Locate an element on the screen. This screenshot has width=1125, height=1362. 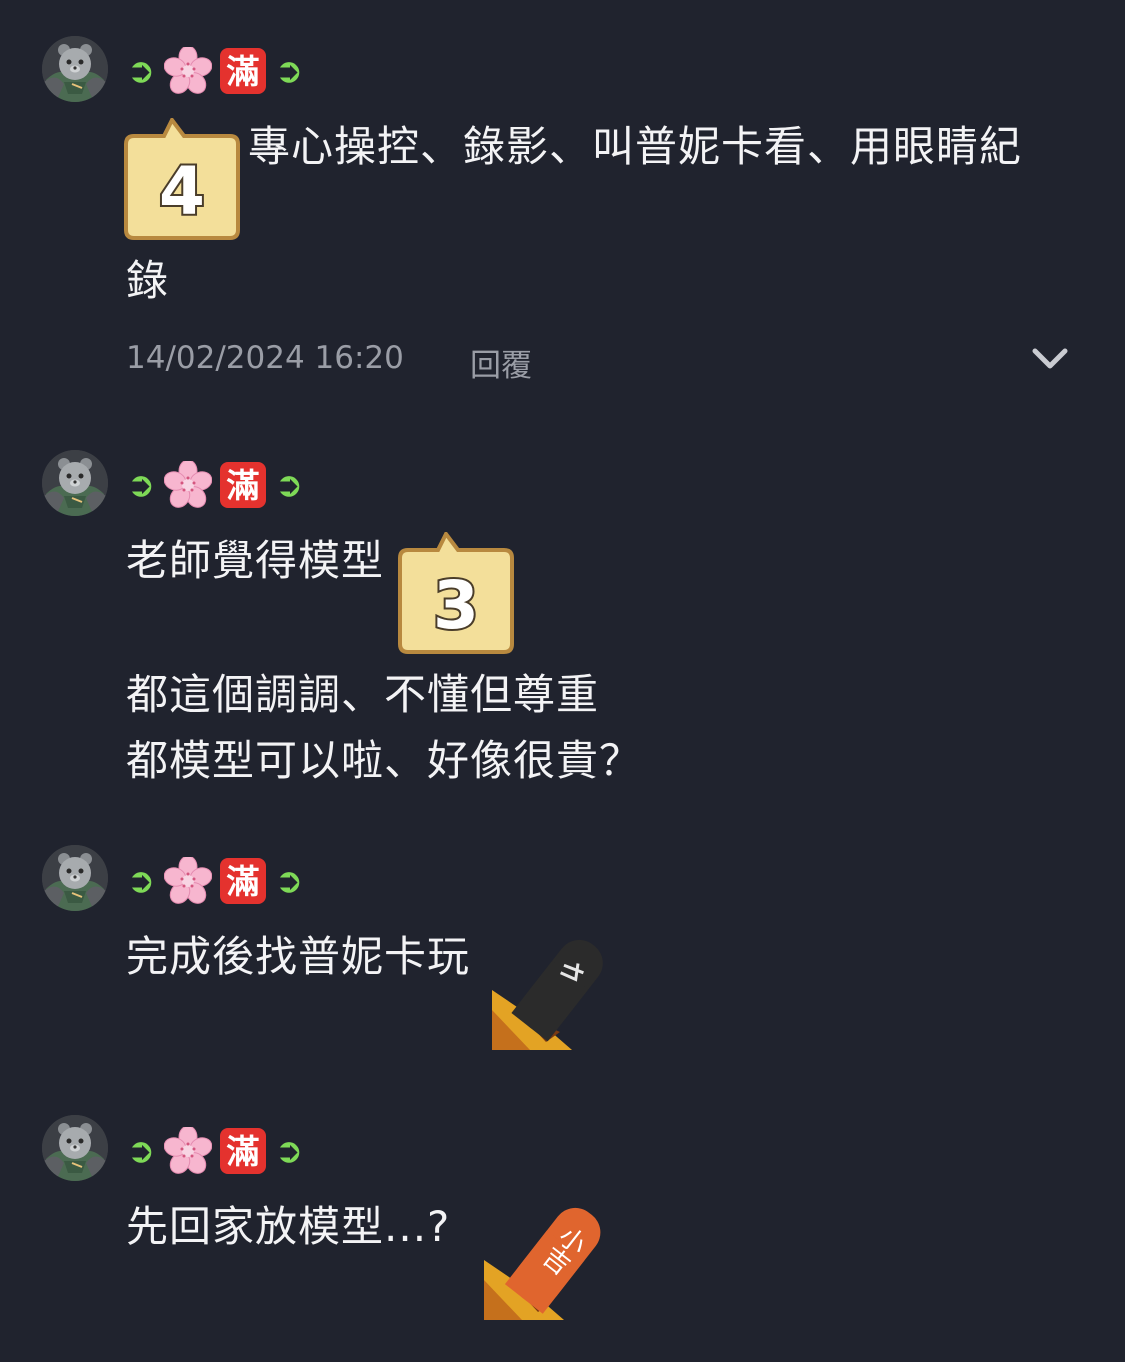
orange-fortune-stick-icon: 小吉 is located at coordinates (542, 1263).